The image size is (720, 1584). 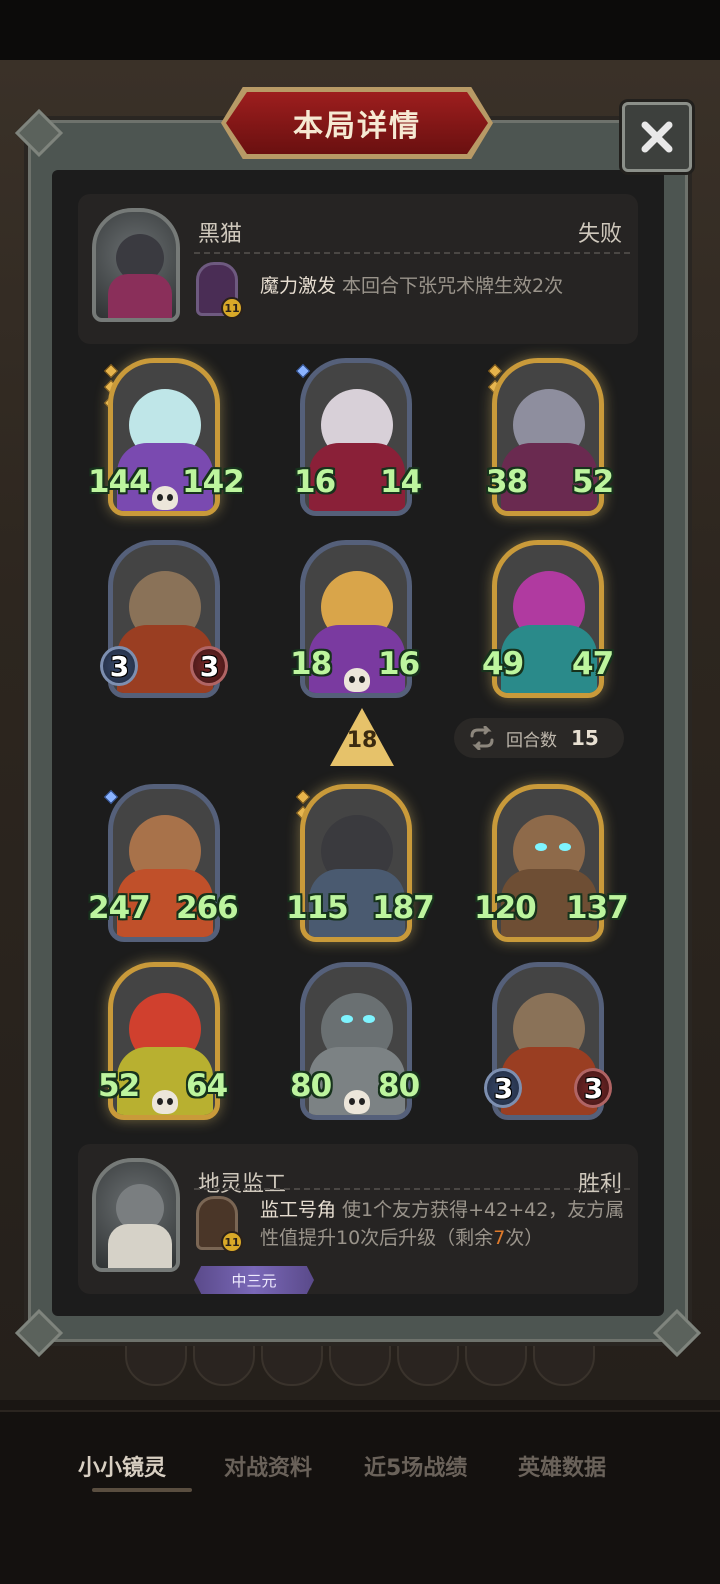 What do you see at coordinates (377, 1238) in the screenshot?
I see `player-skill-desc-2: 性值提升10次后升级（剩余` at bounding box center [377, 1238].